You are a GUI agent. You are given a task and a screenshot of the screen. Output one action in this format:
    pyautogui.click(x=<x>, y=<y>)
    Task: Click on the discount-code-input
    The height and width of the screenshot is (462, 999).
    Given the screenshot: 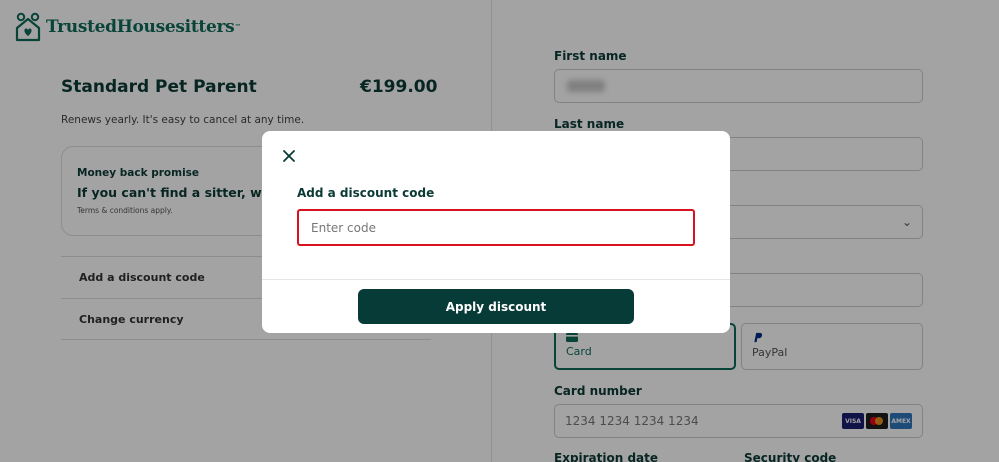 What is the action you would take?
    pyautogui.click(x=496, y=227)
    